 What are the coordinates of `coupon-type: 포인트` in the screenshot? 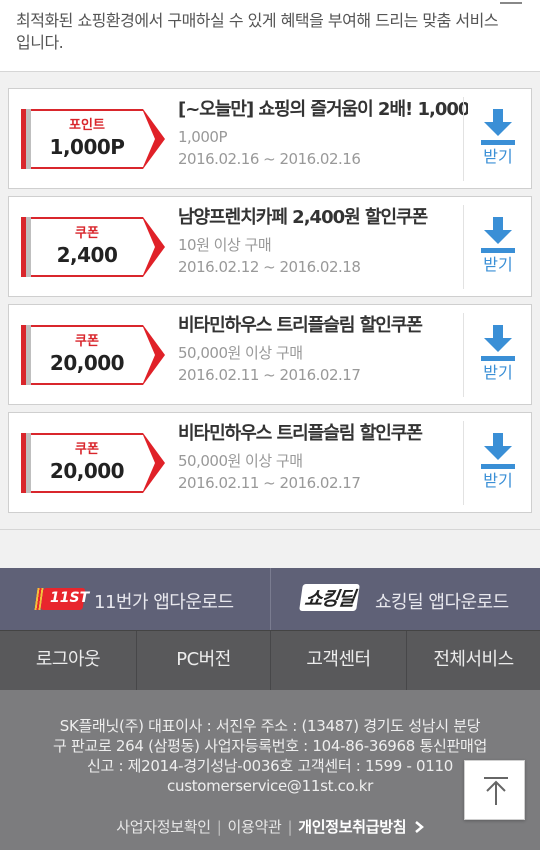 It's located at (87, 125).